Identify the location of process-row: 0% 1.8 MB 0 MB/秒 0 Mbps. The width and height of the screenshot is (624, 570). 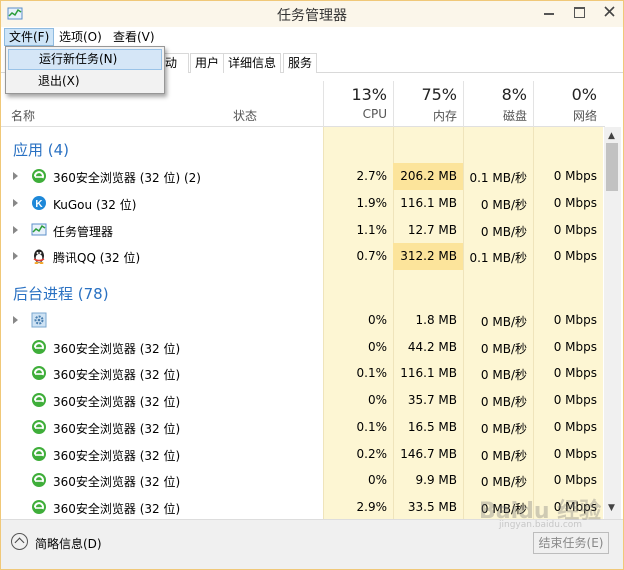
(302, 320).